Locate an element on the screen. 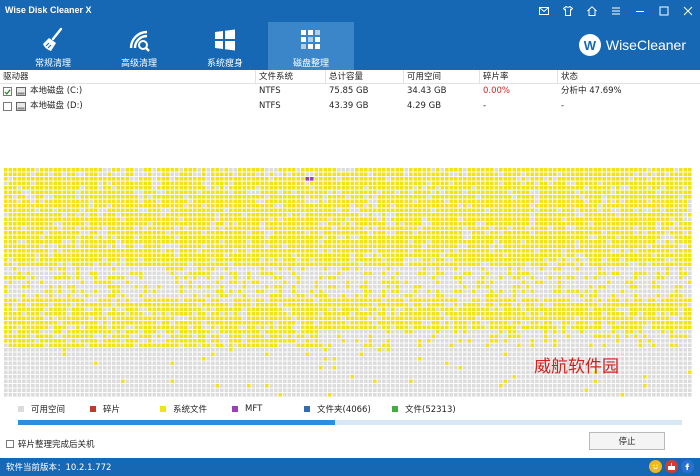 The image size is (700, 476). home-button is located at coordinates (592, 11).